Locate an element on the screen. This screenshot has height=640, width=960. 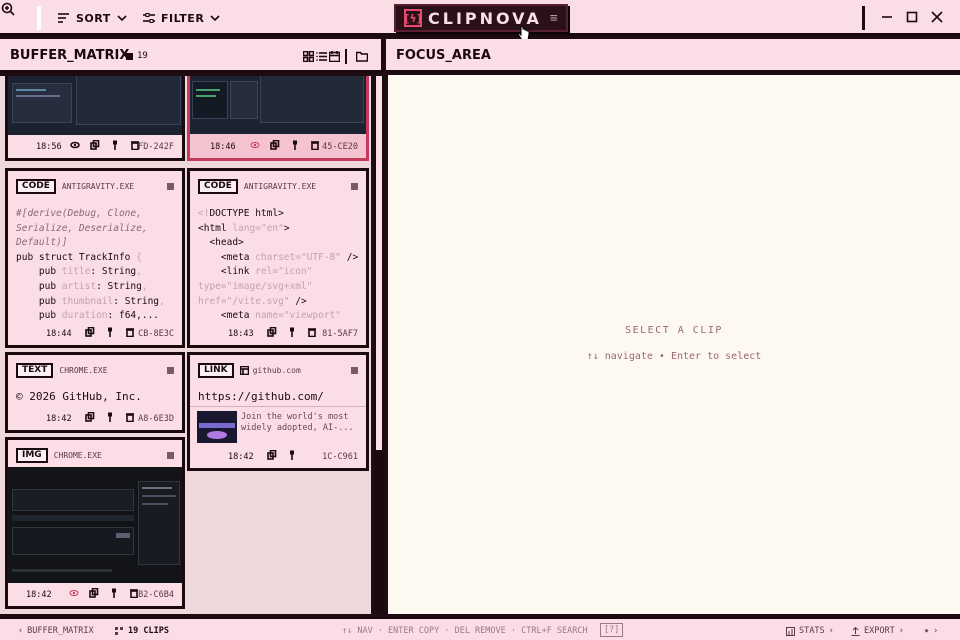
card-footer: 18:42 B2-C6B4 is located at coordinates (95, 594).